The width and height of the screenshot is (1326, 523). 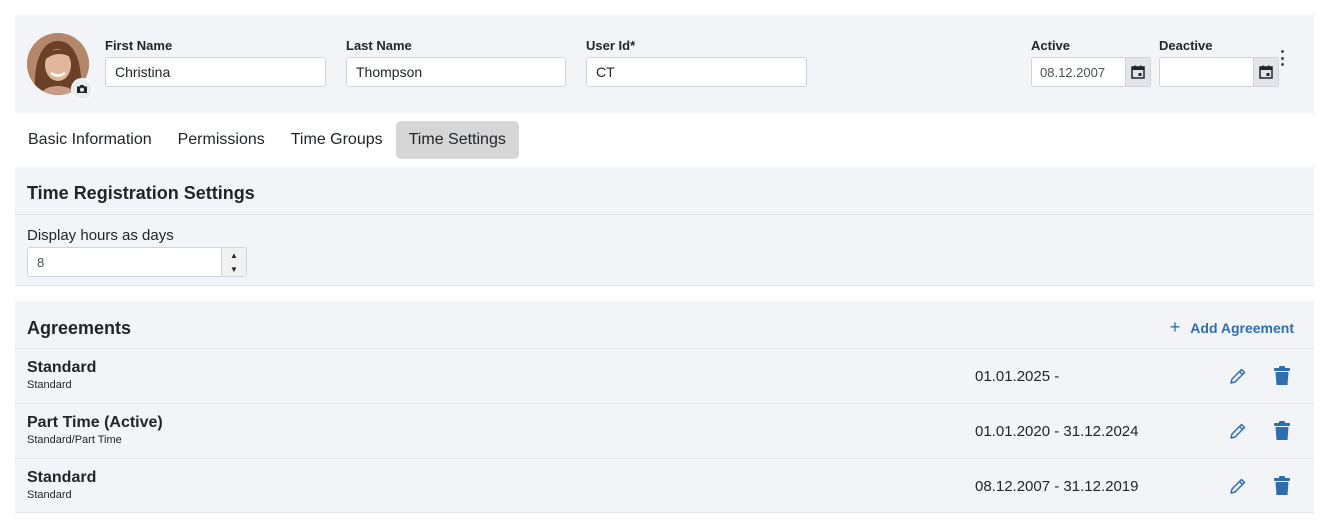 What do you see at coordinates (234, 269) in the screenshot?
I see `decrement-button: ▼` at bounding box center [234, 269].